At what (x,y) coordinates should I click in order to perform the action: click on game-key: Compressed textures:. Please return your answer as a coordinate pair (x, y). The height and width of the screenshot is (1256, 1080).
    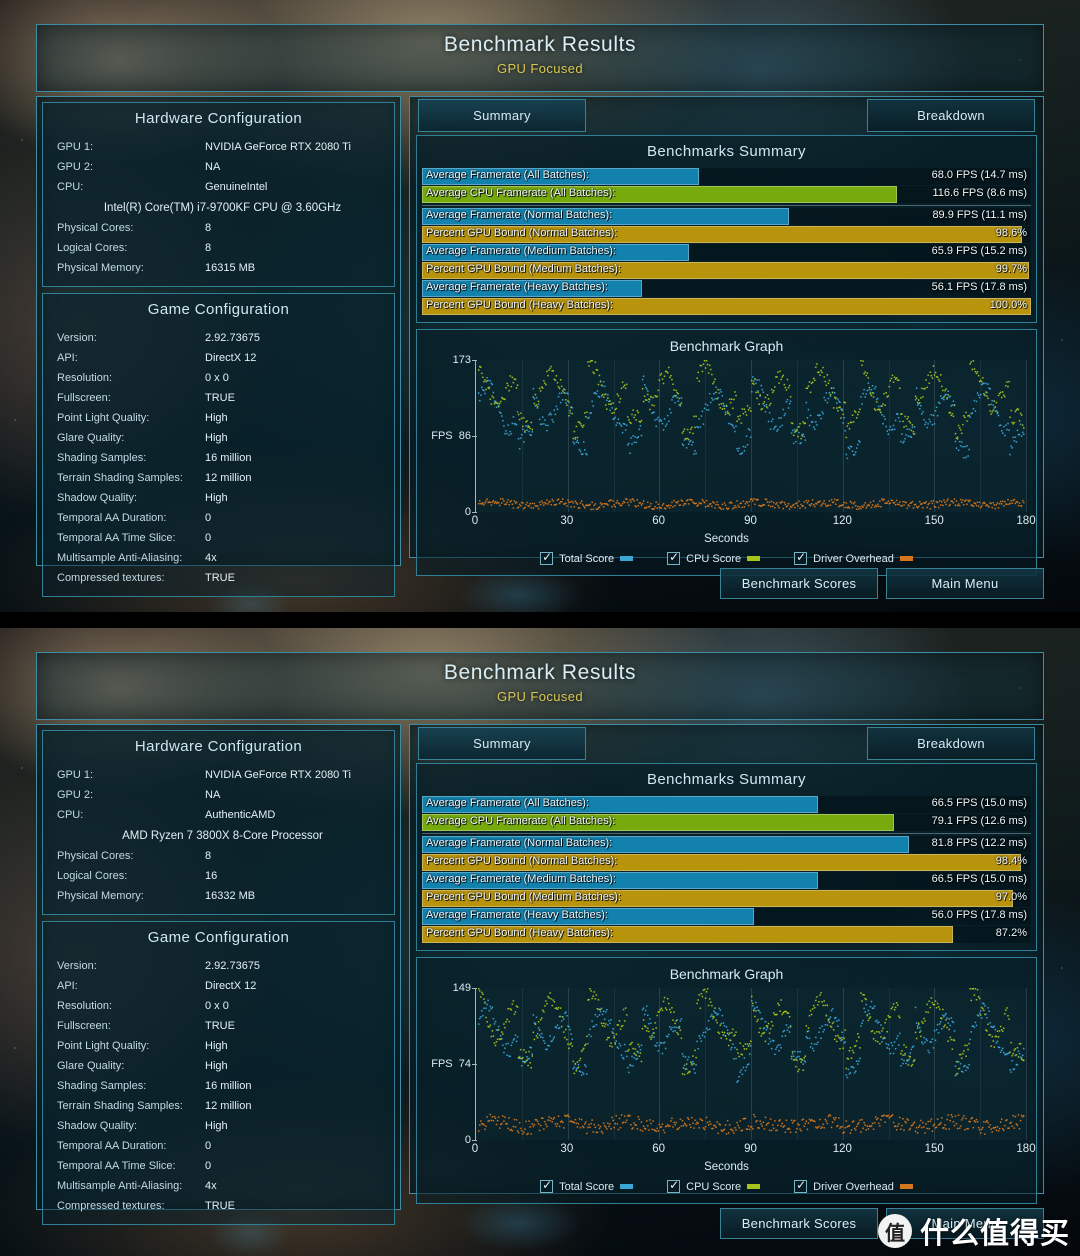
    Looking at the image, I should click on (111, 578).